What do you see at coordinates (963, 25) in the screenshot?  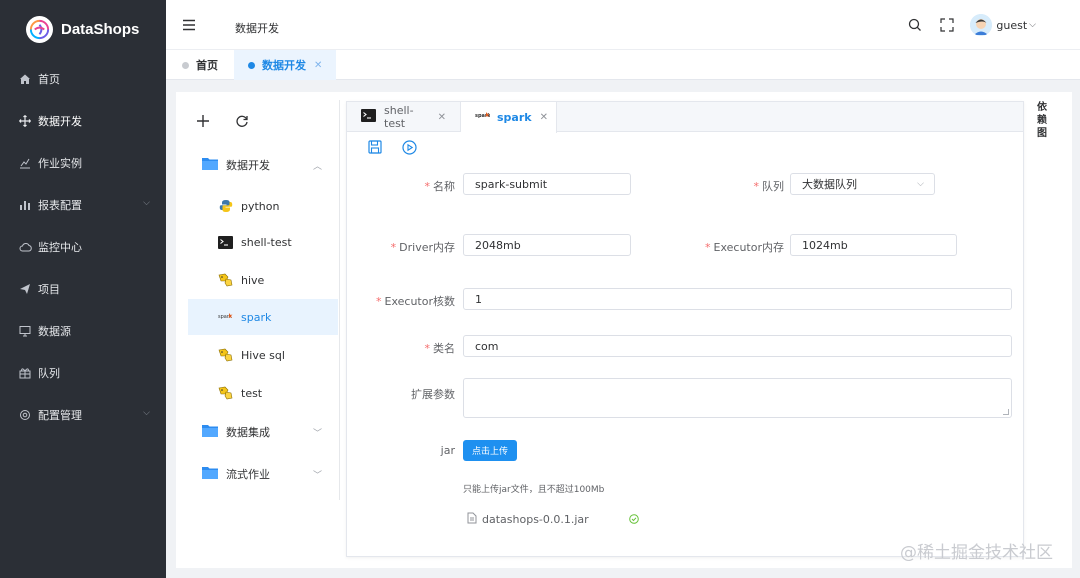 I see `header-actions: guest ⌵` at bounding box center [963, 25].